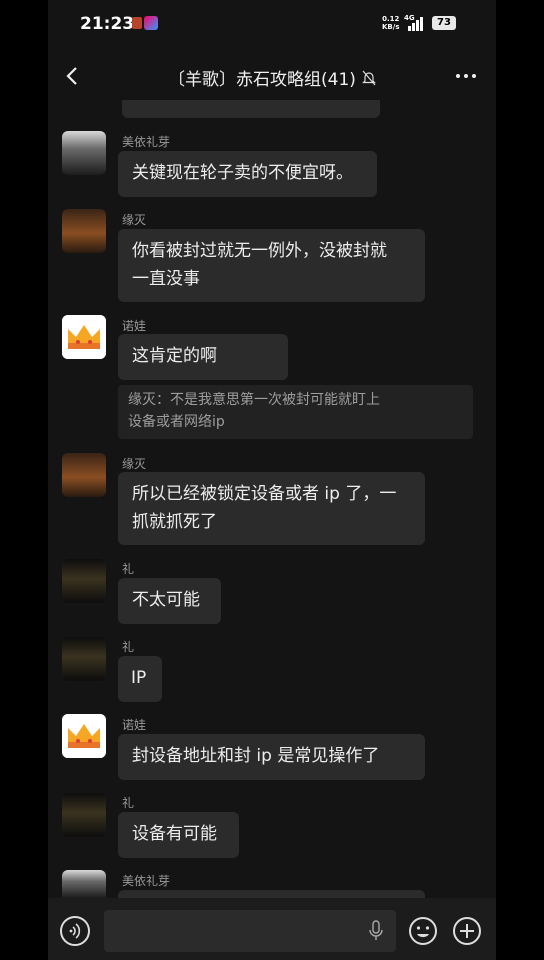  What do you see at coordinates (272, 24) in the screenshot?
I see `status-bar: 21:23 0.12 KB/s 4G 73` at bounding box center [272, 24].